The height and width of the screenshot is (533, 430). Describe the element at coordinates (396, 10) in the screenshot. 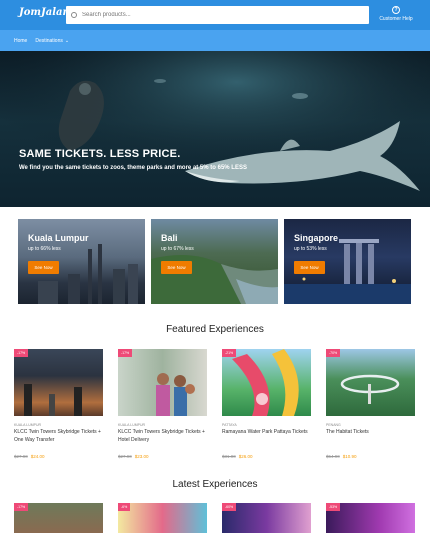

I see `help-icon: ?` at that location.